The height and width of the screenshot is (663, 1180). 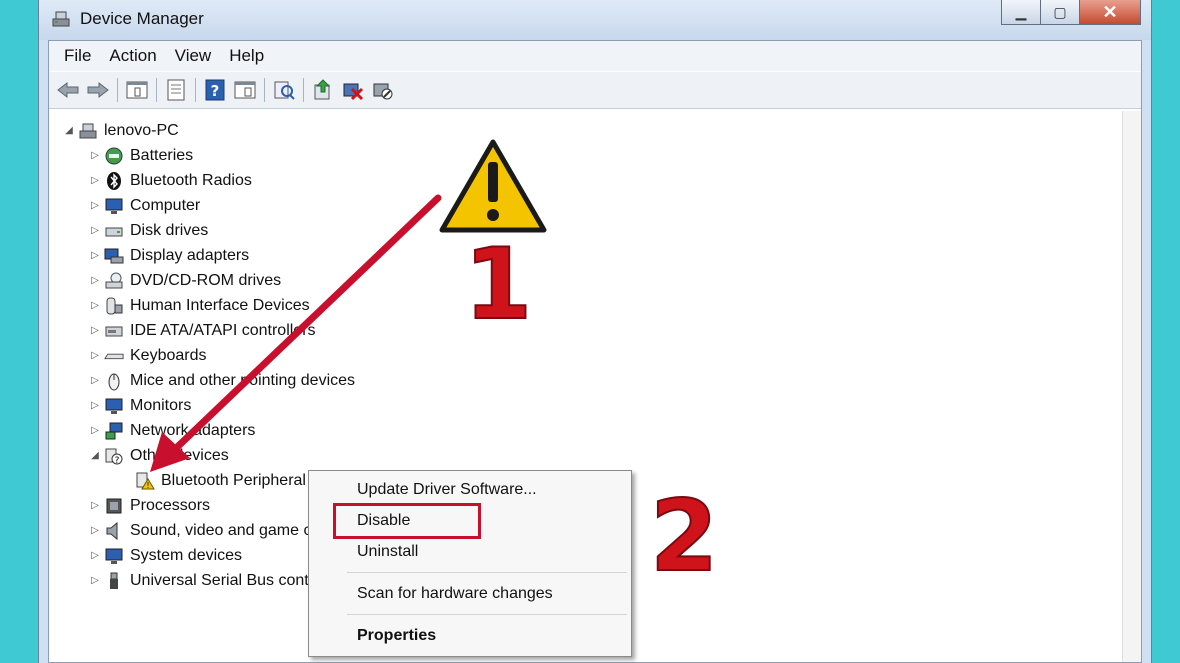 What do you see at coordinates (114, 181) in the screenshot?
I see `bluetooth-icon` at bounding box center [114, 181].